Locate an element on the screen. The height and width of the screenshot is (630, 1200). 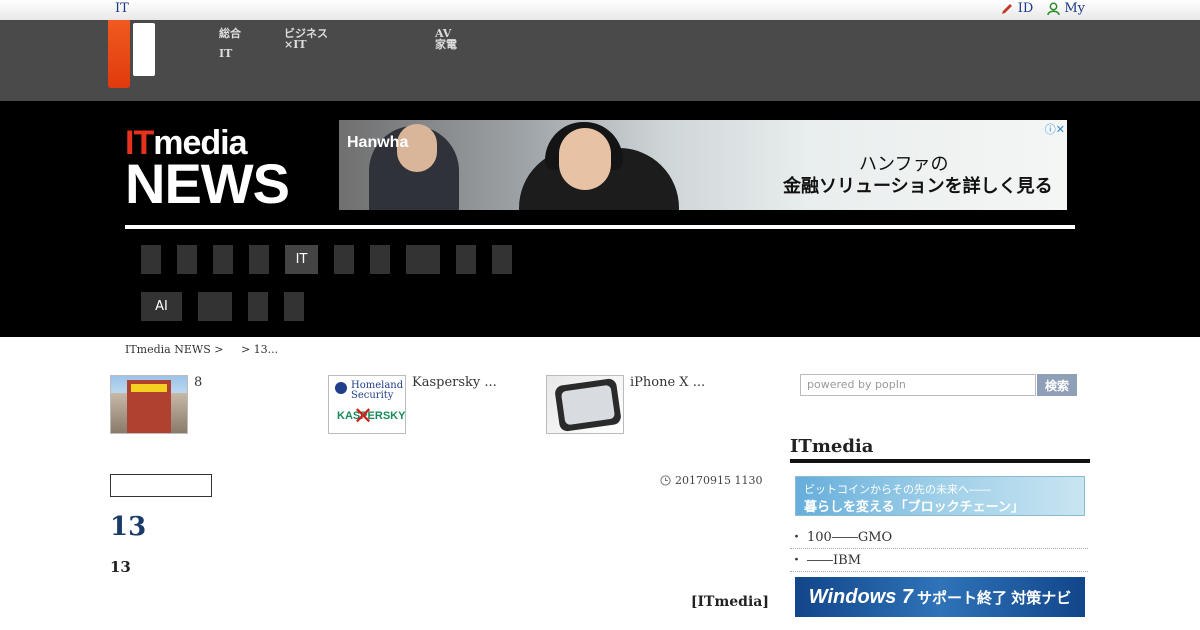
article-title: 13 is located at coordinates (128, 527).